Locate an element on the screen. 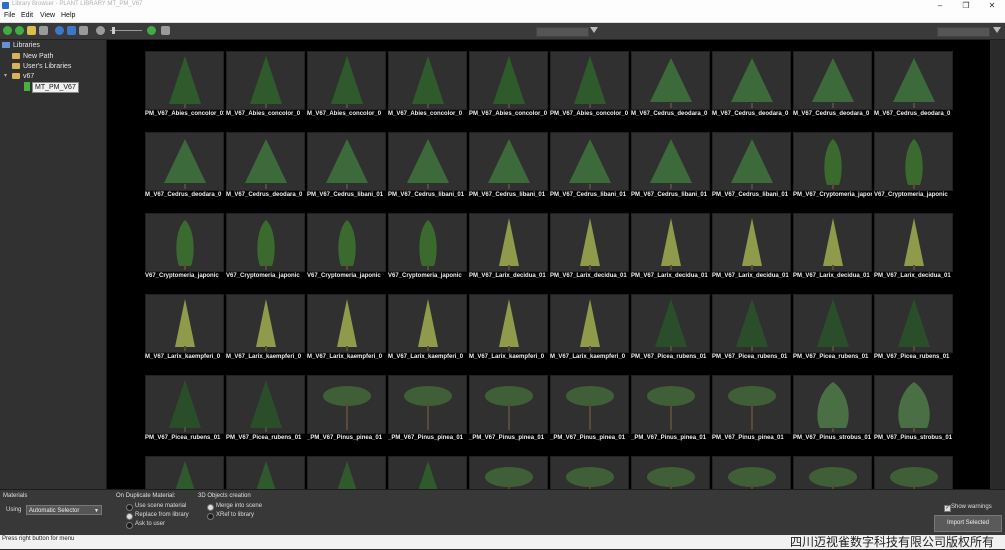 The image size is (1005, 550). zoom-in-icon is located at coordinates (151, 30).